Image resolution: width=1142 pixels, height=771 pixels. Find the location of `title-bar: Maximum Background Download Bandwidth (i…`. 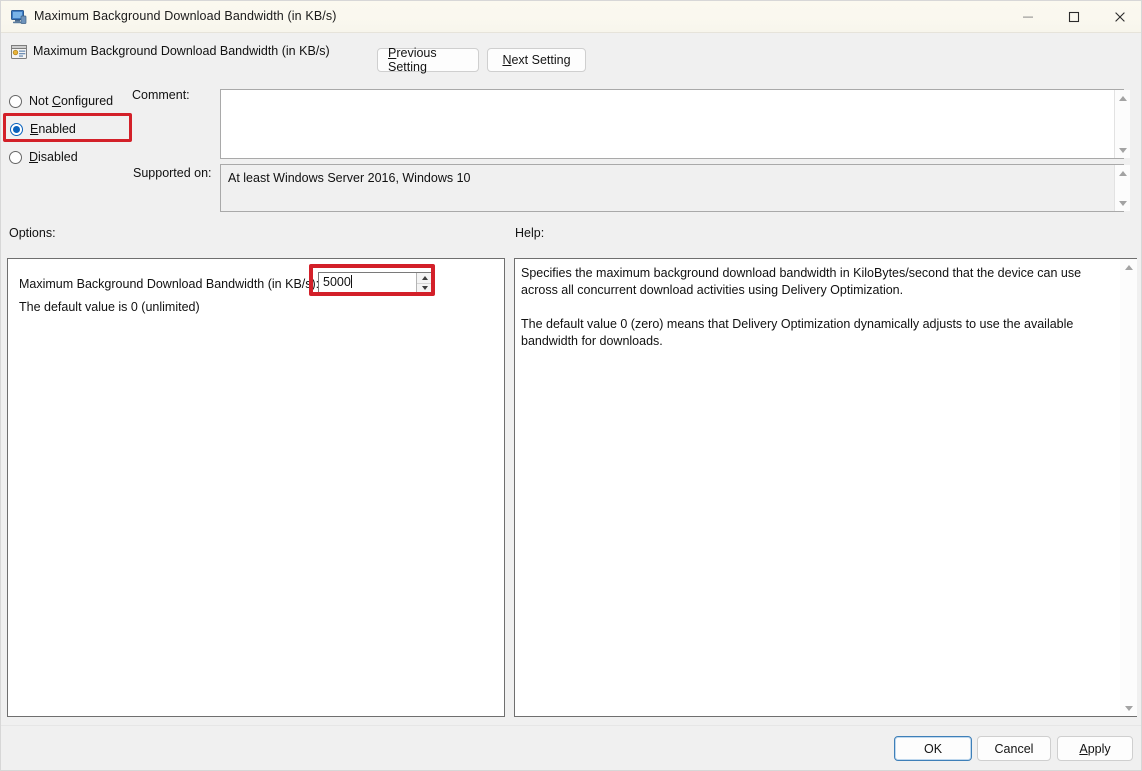

title-bar: Maximum Background Download Bandwidth (i… is located at coordinates (571, 17).